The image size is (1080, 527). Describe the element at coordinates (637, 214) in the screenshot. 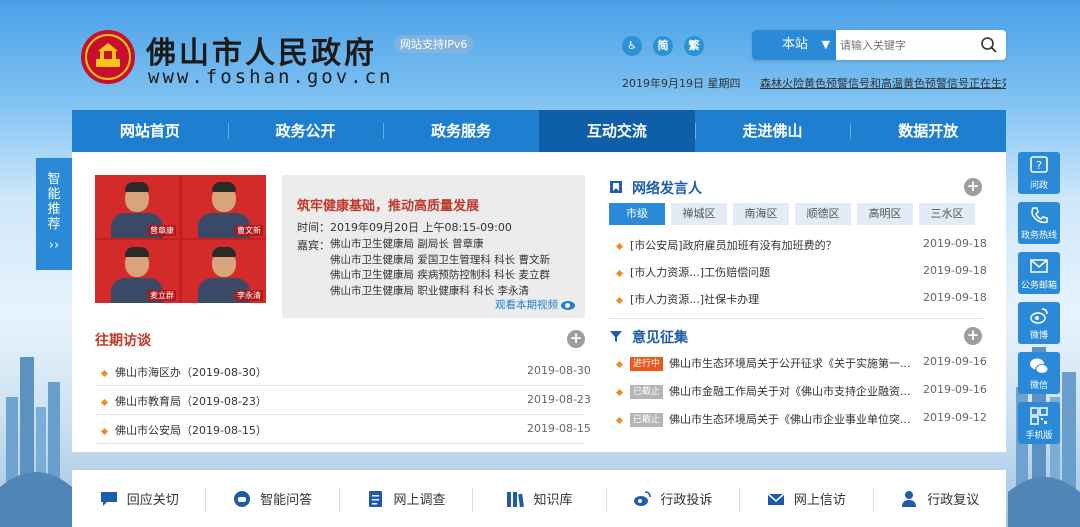

I see `tab-city: 市级` at that location.